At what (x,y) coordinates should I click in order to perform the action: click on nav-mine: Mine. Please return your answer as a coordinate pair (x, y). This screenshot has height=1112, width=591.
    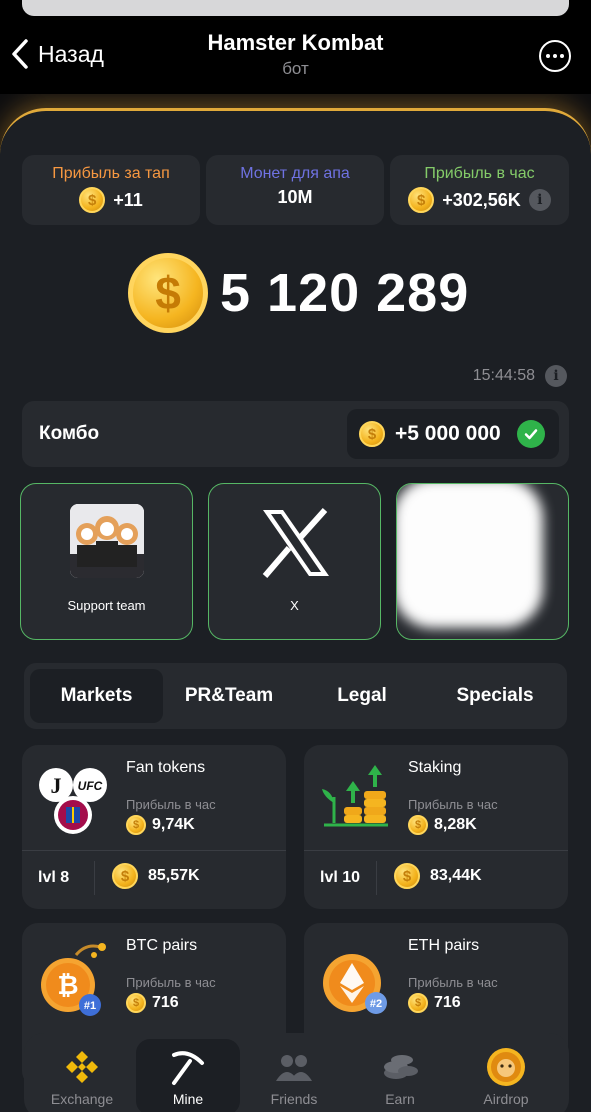
    Looking at the image, I should click on (188, 1075).